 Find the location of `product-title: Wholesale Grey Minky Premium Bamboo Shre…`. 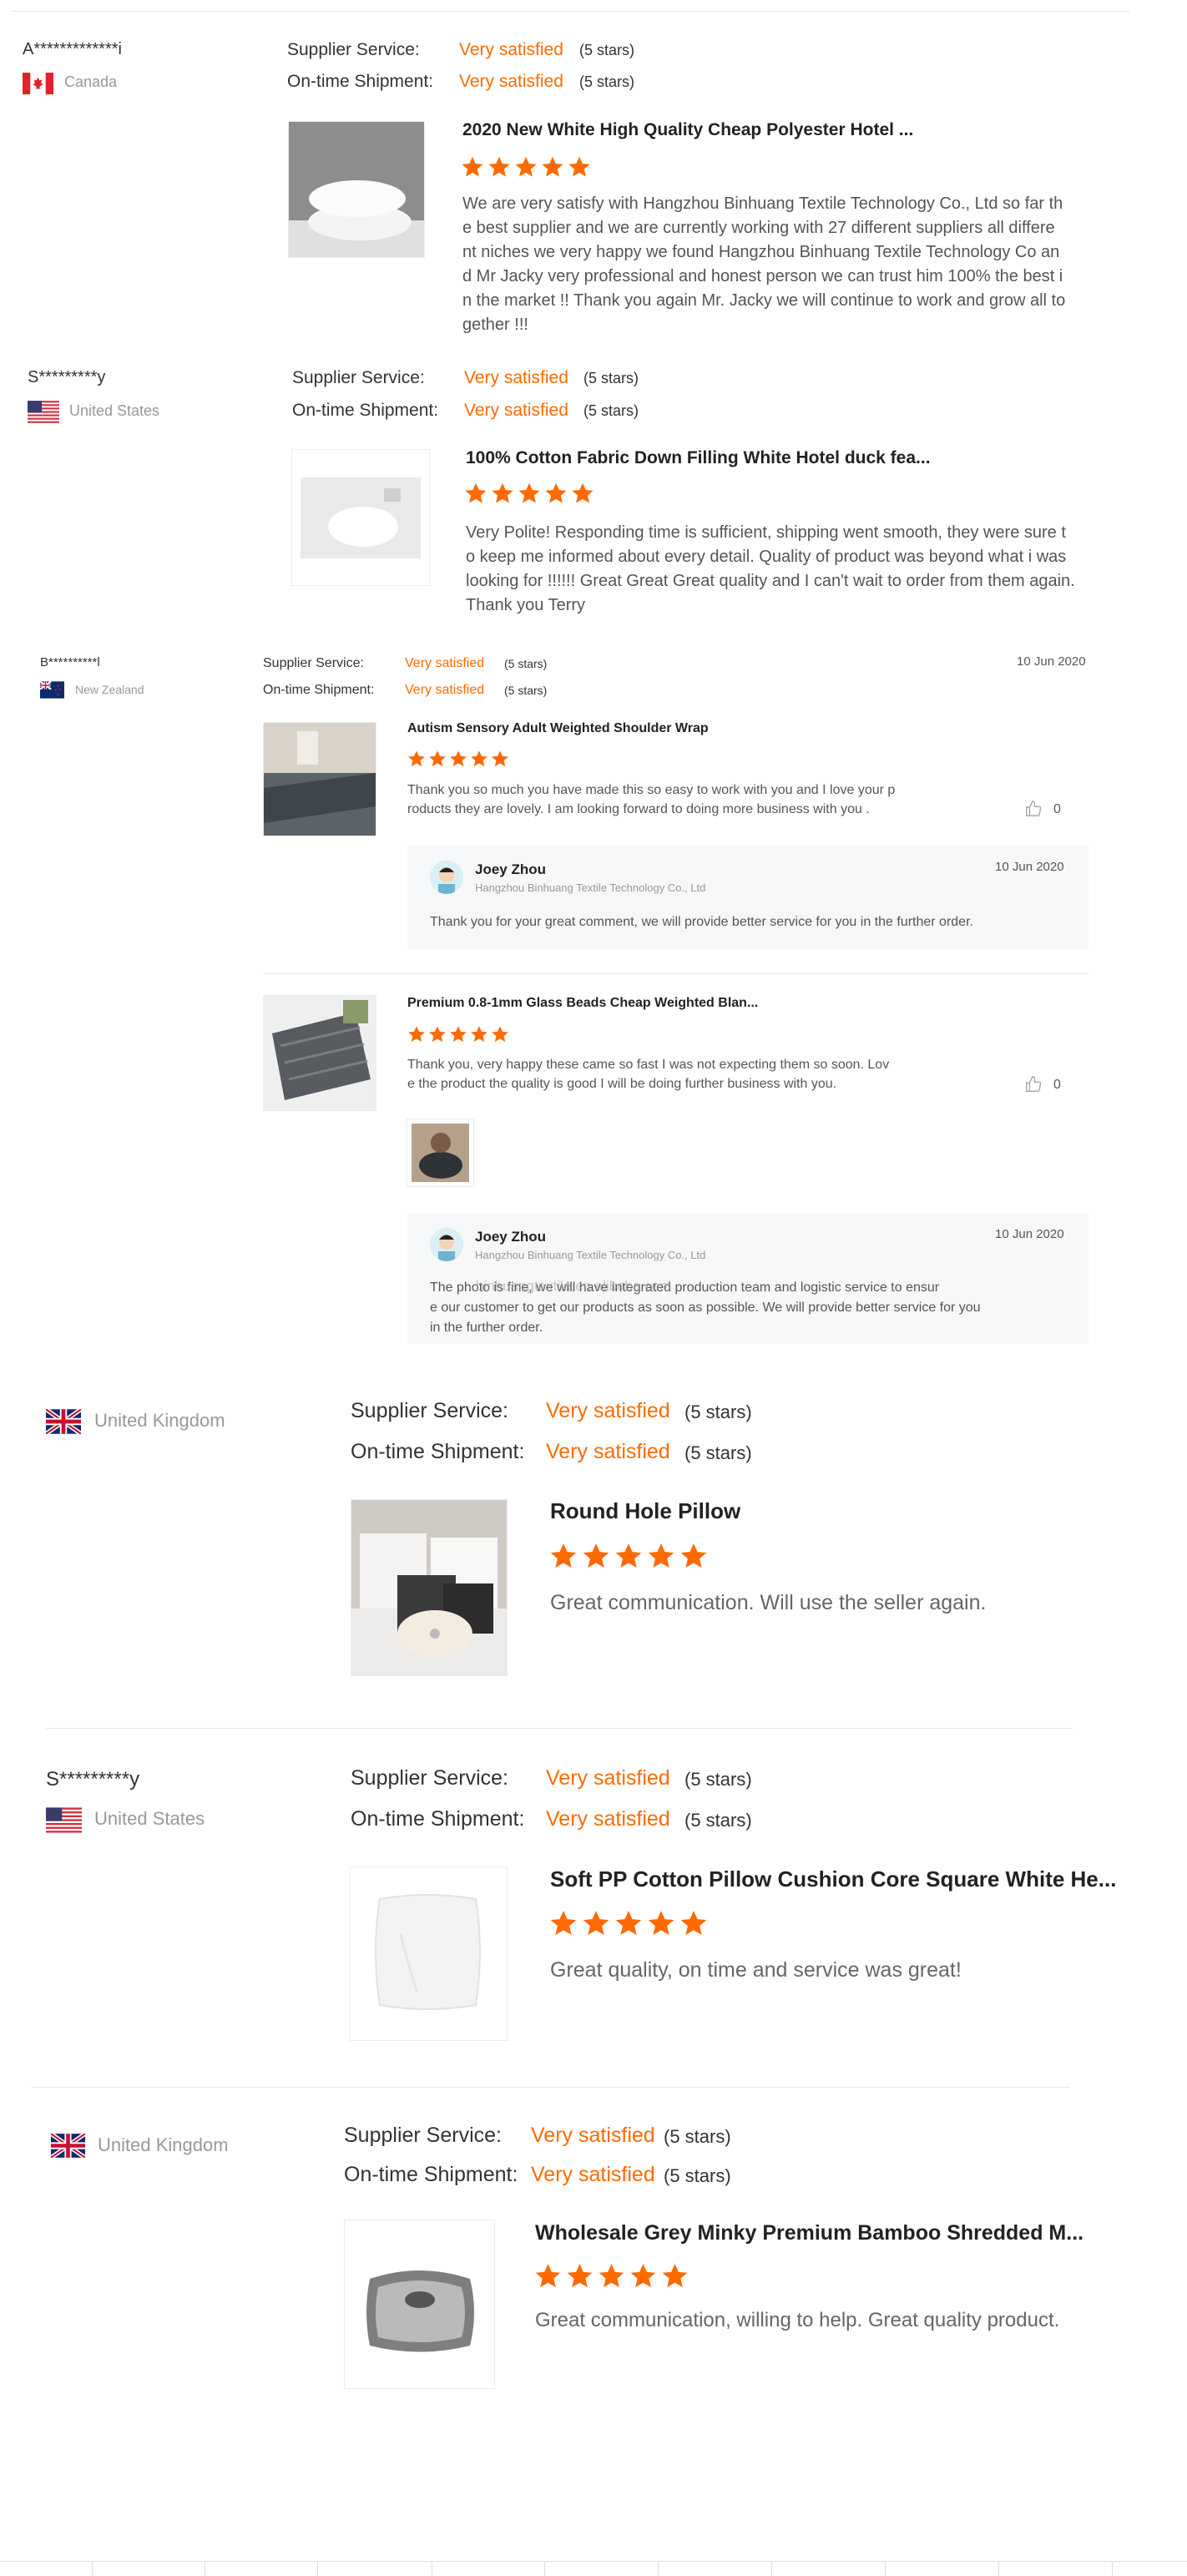

product-title: Wholesale Grey Minky Premium Bamboo Shre… is located at coordinates (809, 2233).